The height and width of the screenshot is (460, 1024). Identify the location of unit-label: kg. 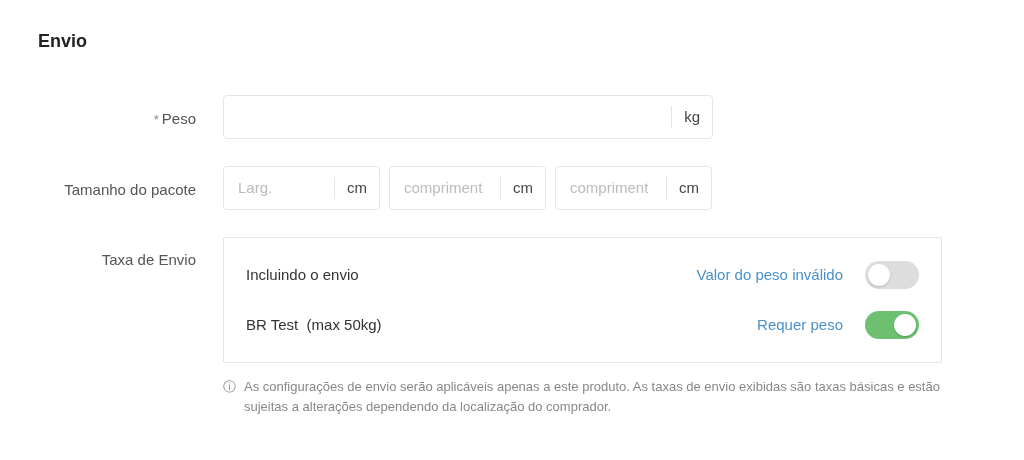
(691, 117).